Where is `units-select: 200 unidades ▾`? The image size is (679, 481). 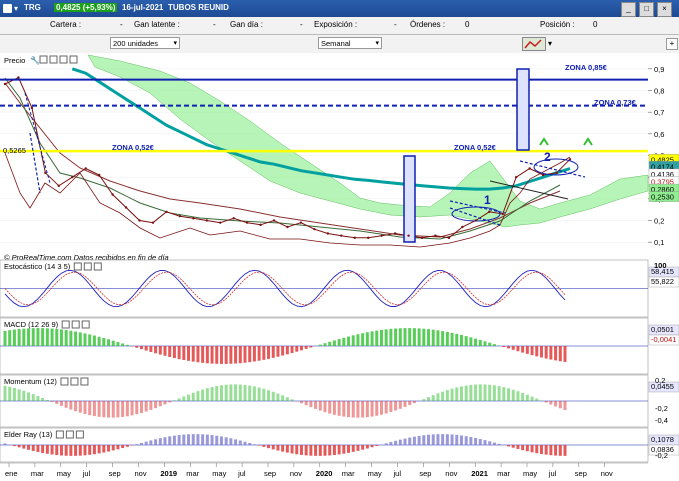
units-select: 200 unidades ▾ is located at coordinates (145, 43).